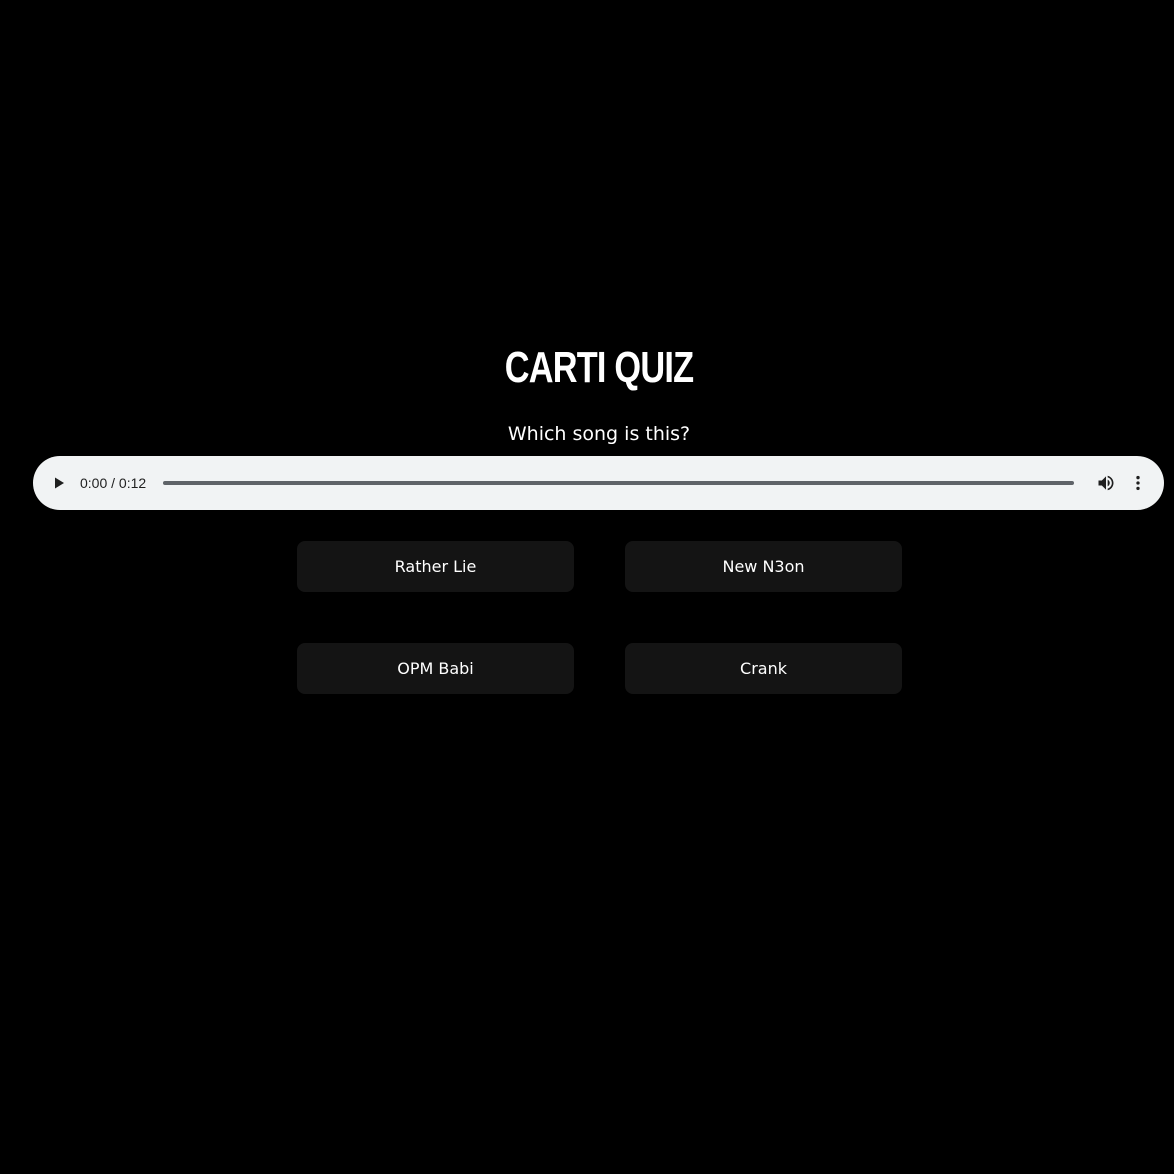 This screenshot has height=1174, width=1174. Describe the element at coordinates (435, 566) in the screenshot. I see `answer-button-1: Rather Lie` at that location.